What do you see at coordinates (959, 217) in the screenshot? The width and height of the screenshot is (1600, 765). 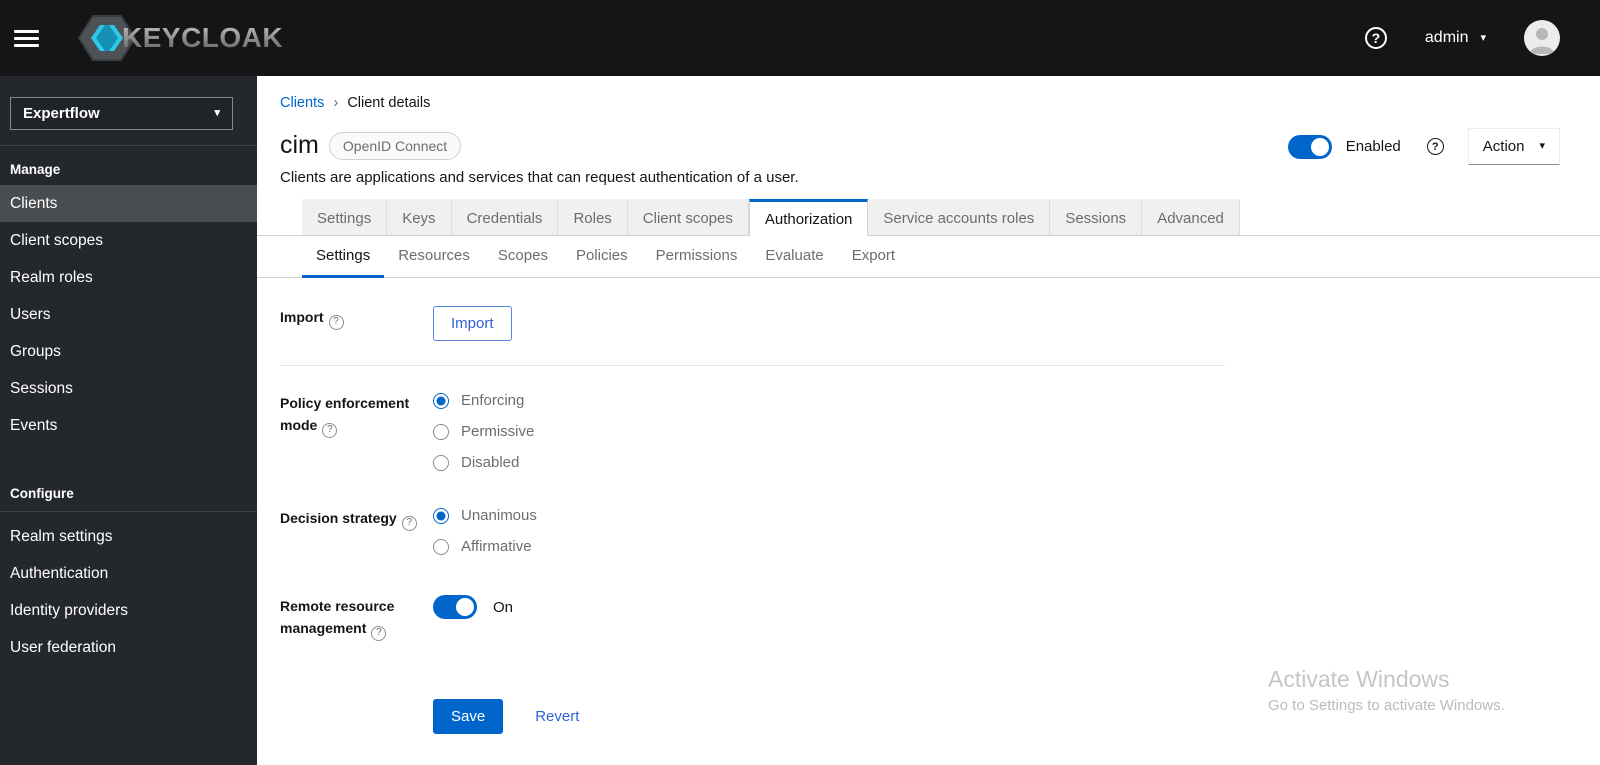 I see `tab-service-accounts-roles: Service accounts roles` at bounding box center [959, 217].